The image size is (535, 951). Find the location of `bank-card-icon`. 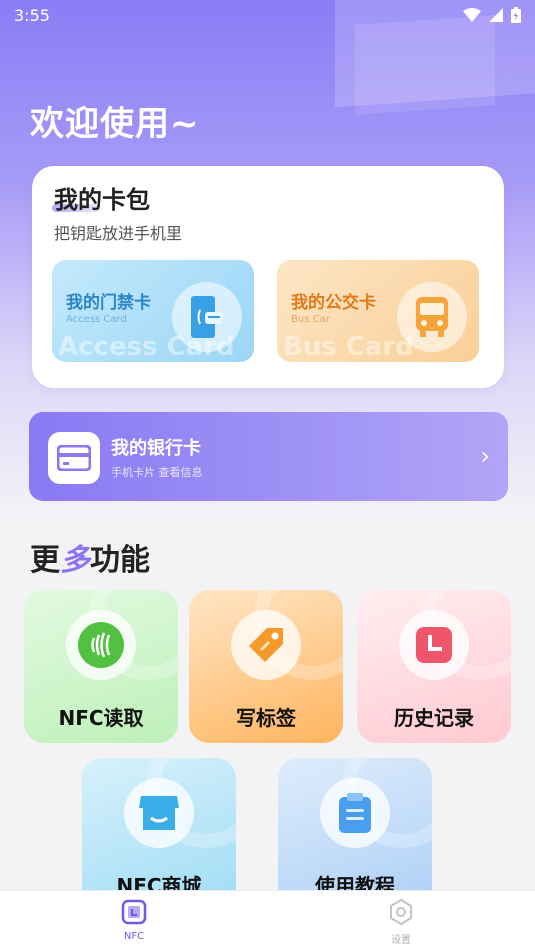

bank-card-icon is located at coordinates (74, 458).